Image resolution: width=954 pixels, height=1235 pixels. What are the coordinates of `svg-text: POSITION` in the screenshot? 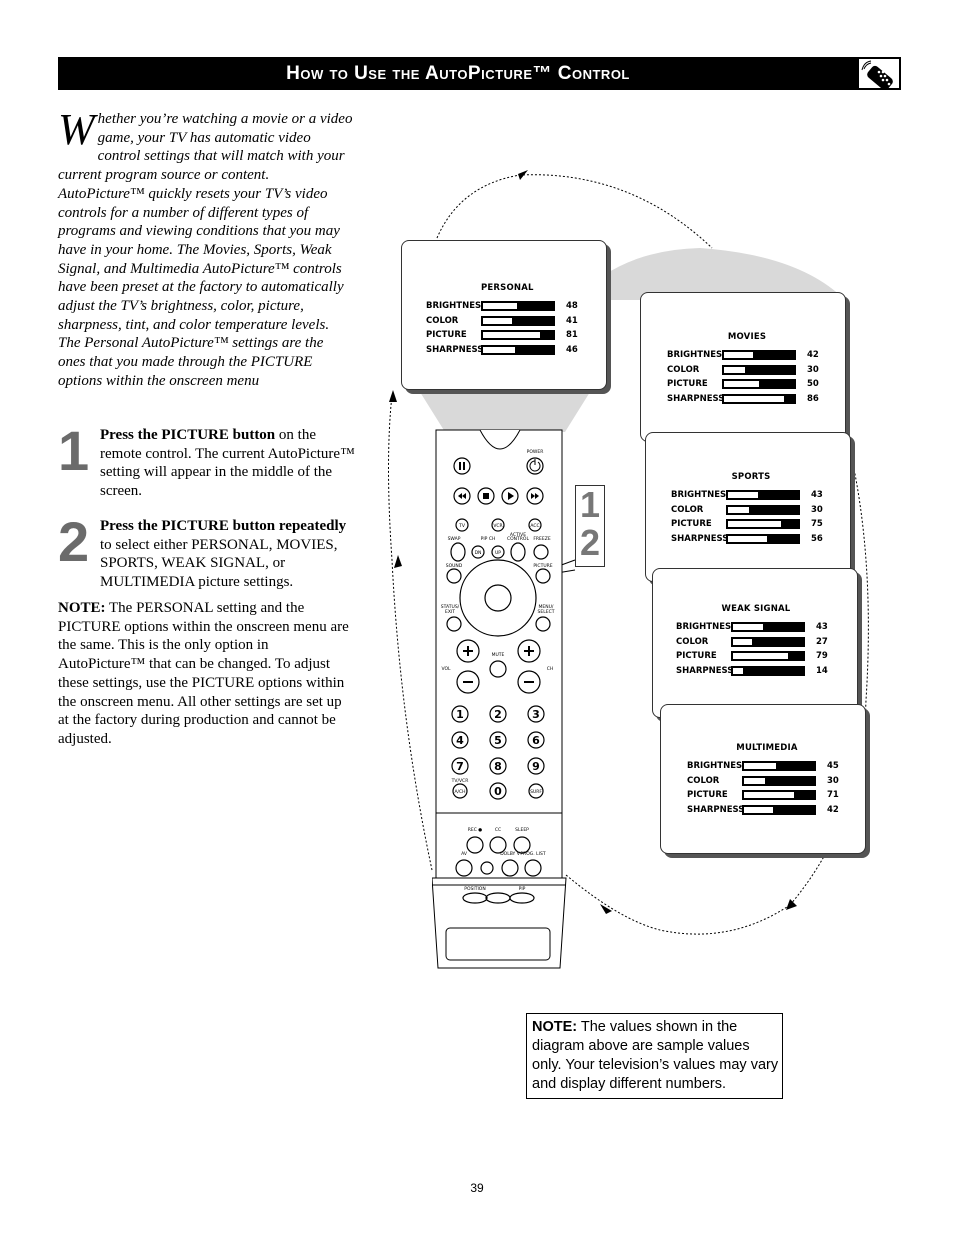 It's located at (474, 889).